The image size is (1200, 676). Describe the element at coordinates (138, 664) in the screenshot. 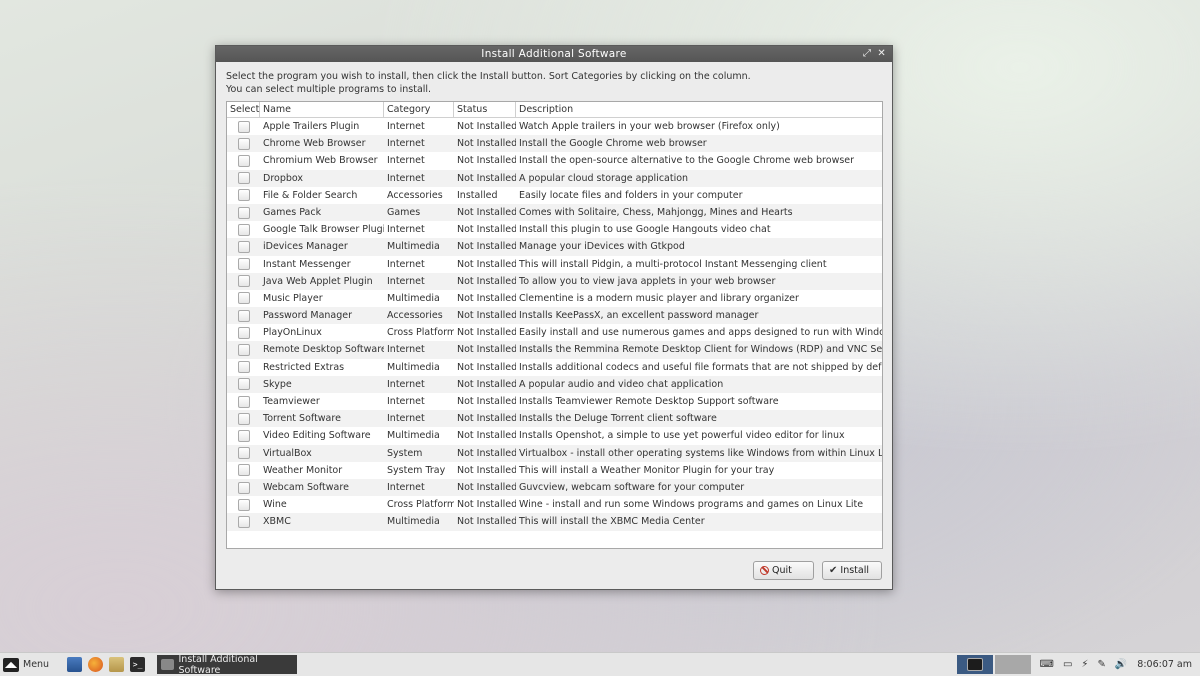

I see `terminal-launcher-icon: >_` at that location.